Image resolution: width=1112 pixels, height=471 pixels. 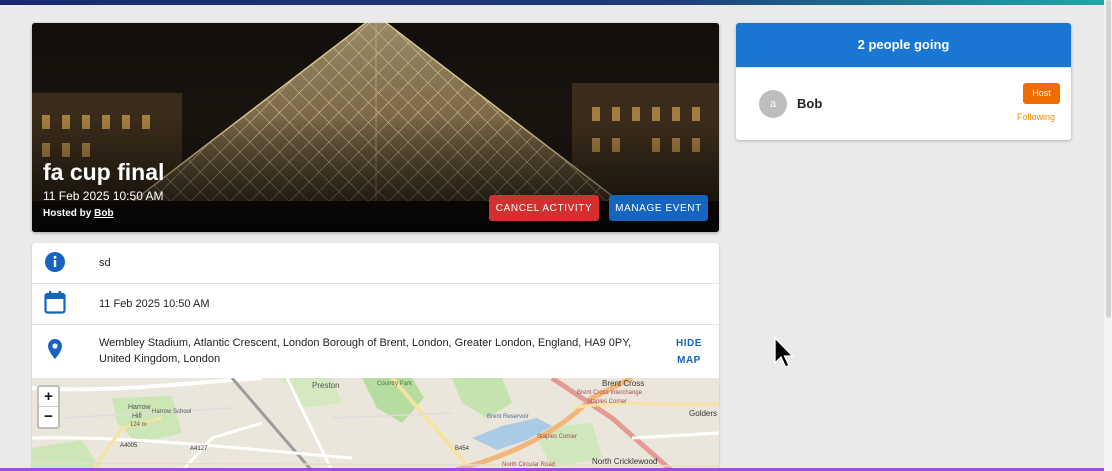 I want to click on mouse-pointer-icon, so click(x=784, y=352).